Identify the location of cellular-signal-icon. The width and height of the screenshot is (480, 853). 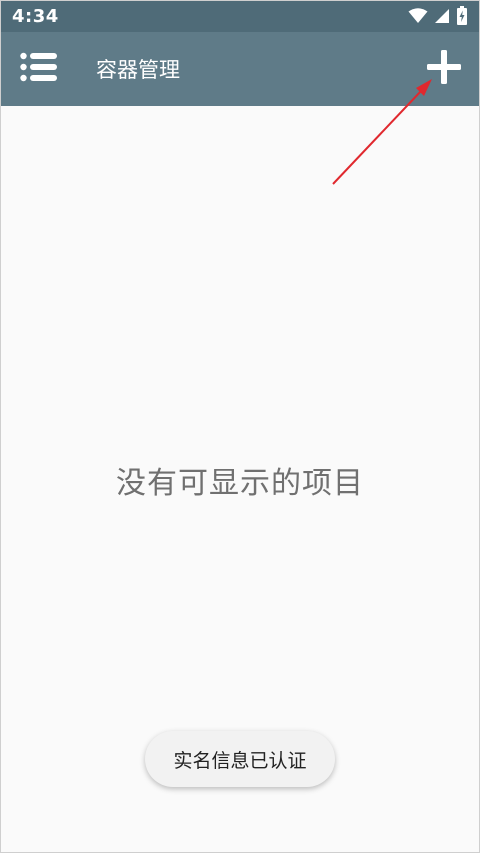
(442, 16).